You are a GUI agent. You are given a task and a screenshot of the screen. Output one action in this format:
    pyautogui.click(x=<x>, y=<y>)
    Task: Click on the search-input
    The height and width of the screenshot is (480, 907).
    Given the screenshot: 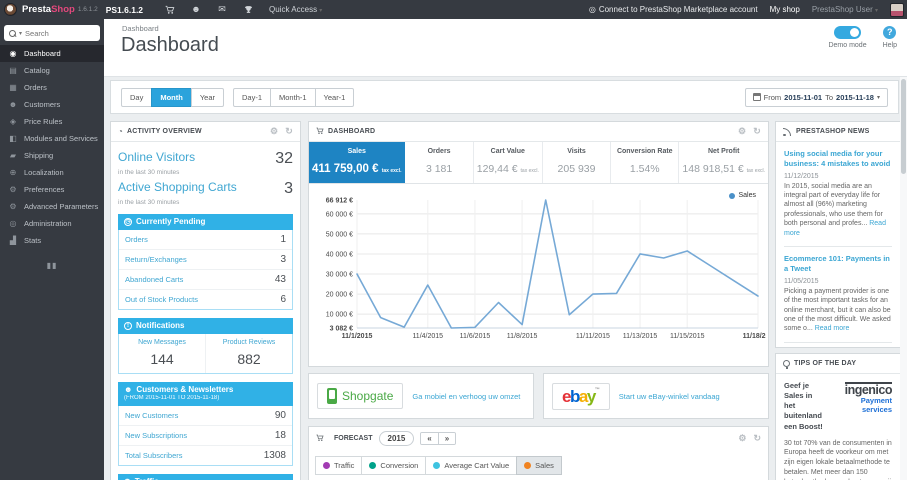 What is the action you would take?
    pyautogui.click(x=60, y=33)
    